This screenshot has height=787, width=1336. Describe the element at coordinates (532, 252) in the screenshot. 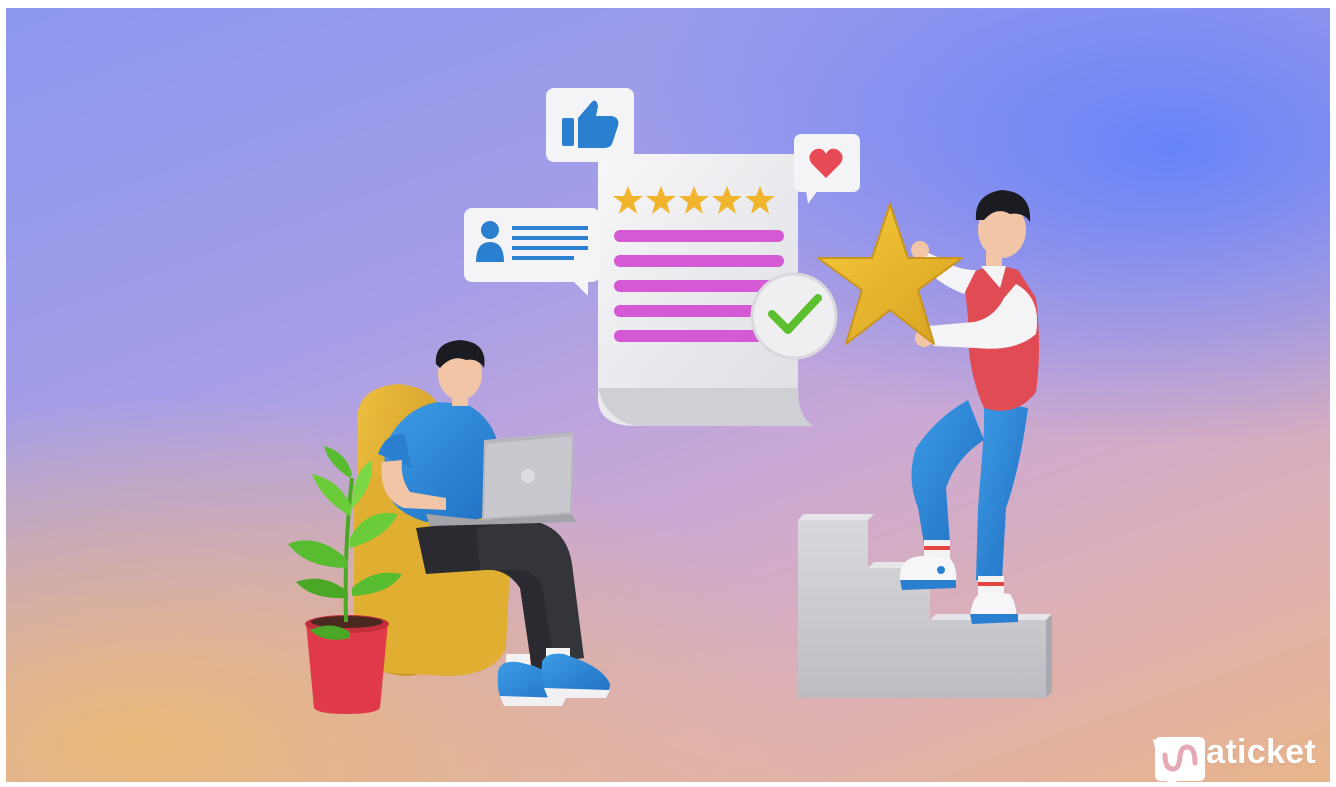

I see `profile-bubble` at that location.